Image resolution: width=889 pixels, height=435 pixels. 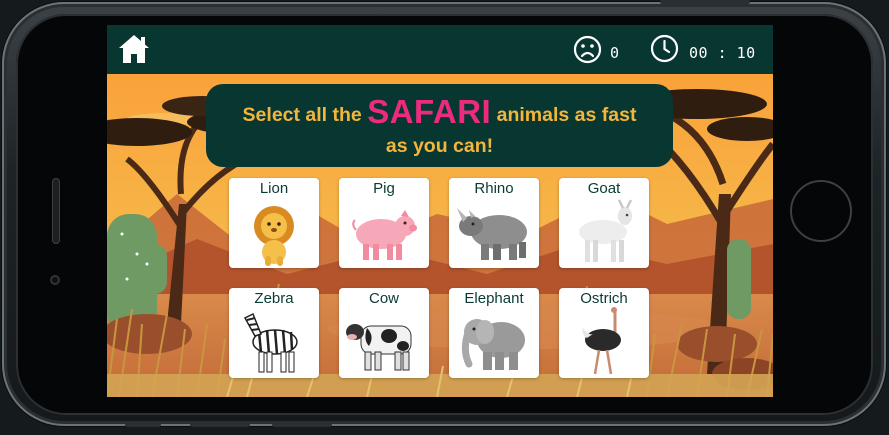 What do you see at coordinates (384, 235) in the screenshot?
I see `pig-icon` at bounding box center [384, 235].